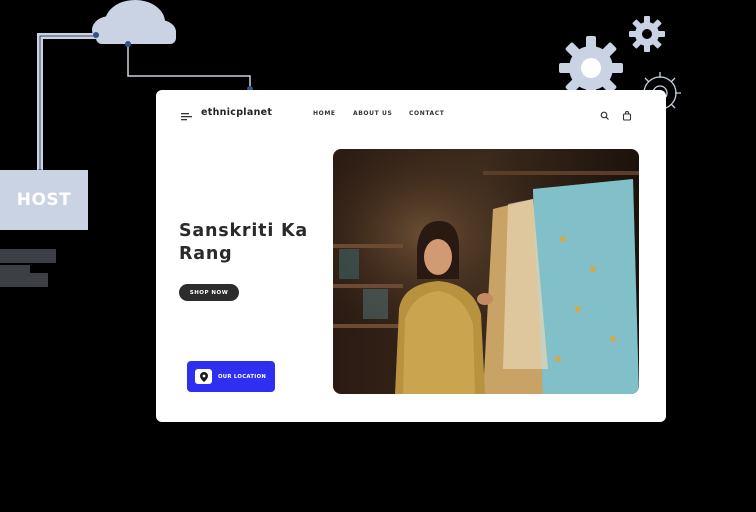  What do you see at coordinates (203, 376) in the screenshot?
I see `location-pin-icon` at bounding box center [203, 376].